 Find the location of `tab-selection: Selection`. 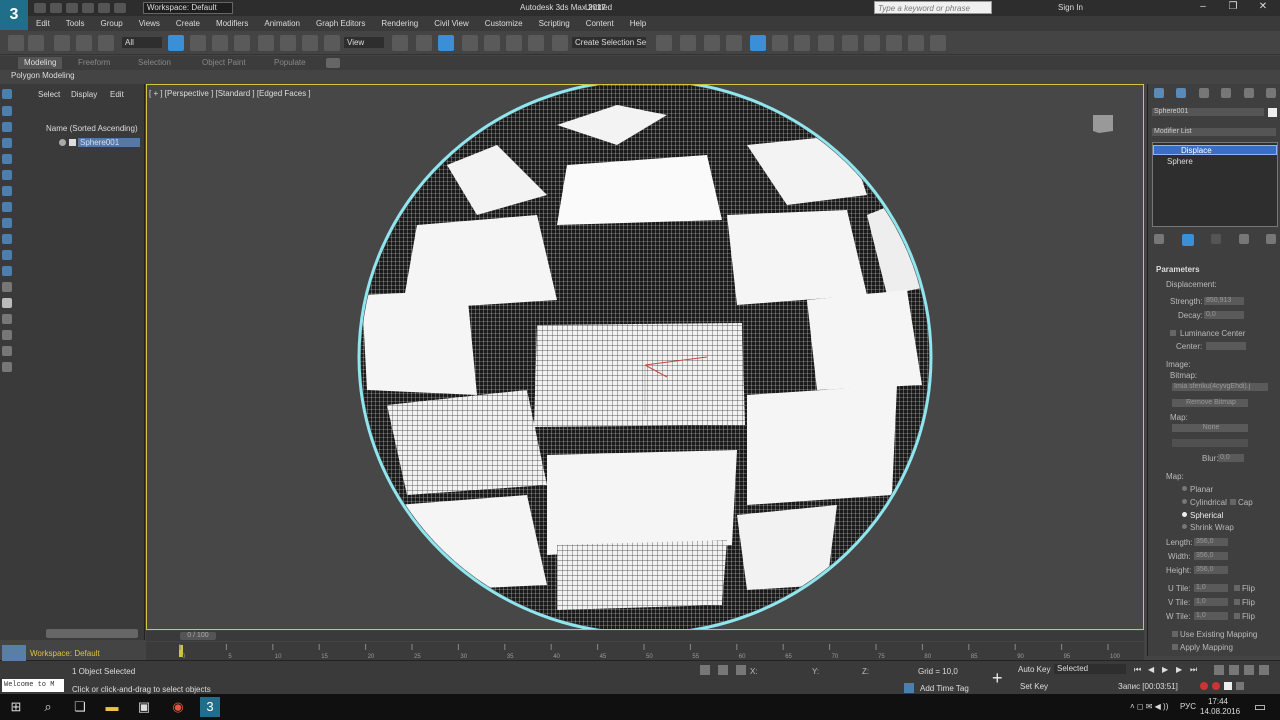

tab-selection: Selection is located at coordinates (154, 63).